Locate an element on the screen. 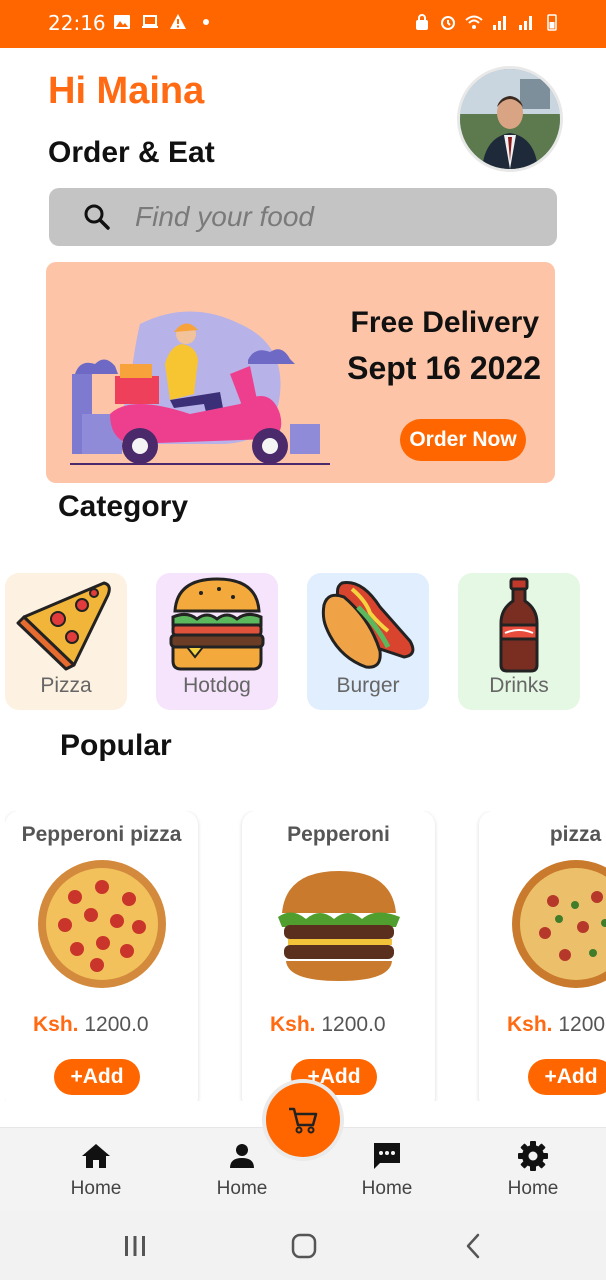 The height and width of the screenshot is (1280, 606). home-icon is located at coordinates (96, 1156).